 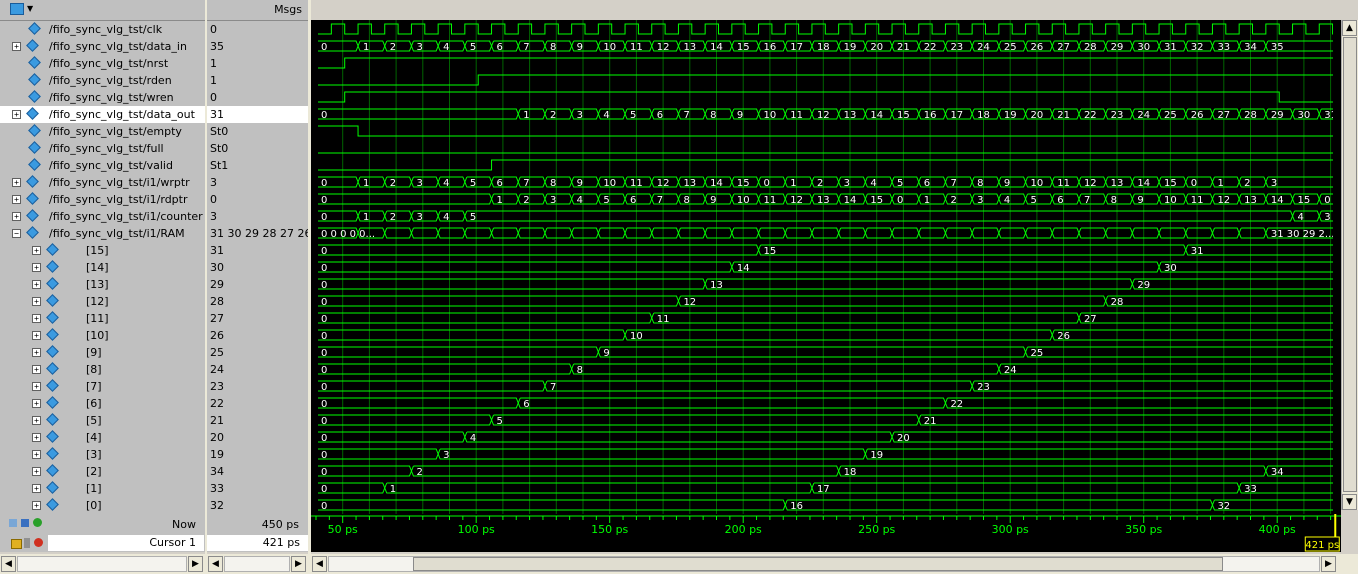 What do you see at coordinates (500, 47) in the screenshot?
I see `data-in-value-label: 6` at bounding box center [500, 47].